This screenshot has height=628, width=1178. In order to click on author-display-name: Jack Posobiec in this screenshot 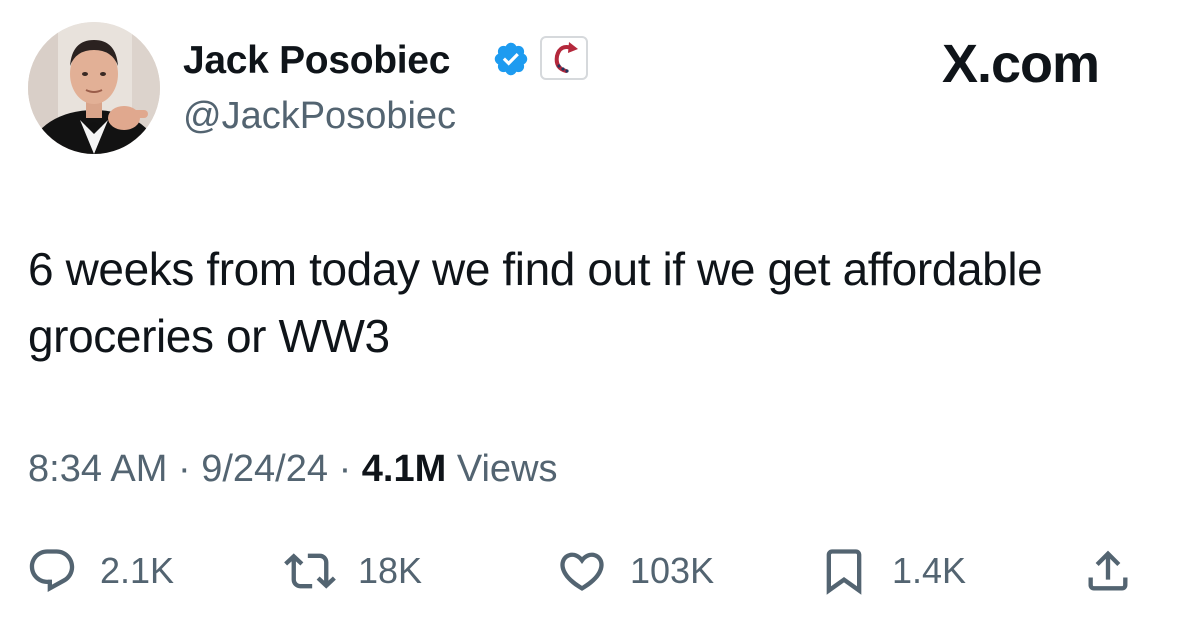, I will do `click(316, 61)`.